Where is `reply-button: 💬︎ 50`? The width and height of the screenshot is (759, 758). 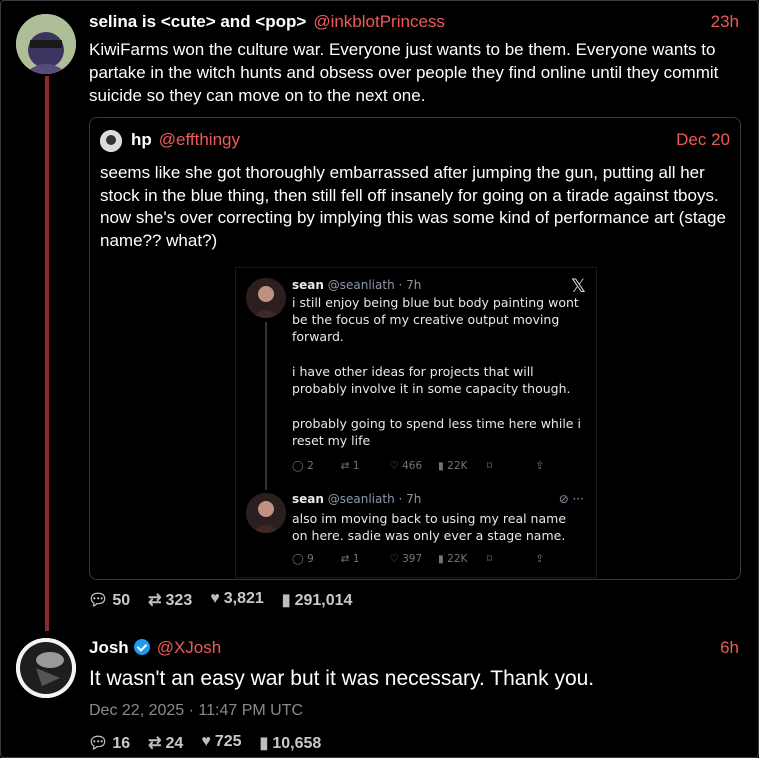
reply-button: 💬︎ 50 is located at coordinates (109, 600).